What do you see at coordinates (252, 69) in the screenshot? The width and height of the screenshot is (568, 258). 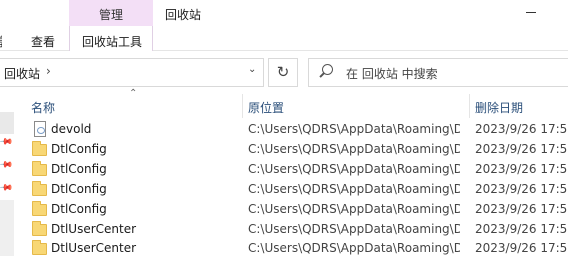 I see `chevron-down-icon: ⌄` at bounding box center [252, 69].